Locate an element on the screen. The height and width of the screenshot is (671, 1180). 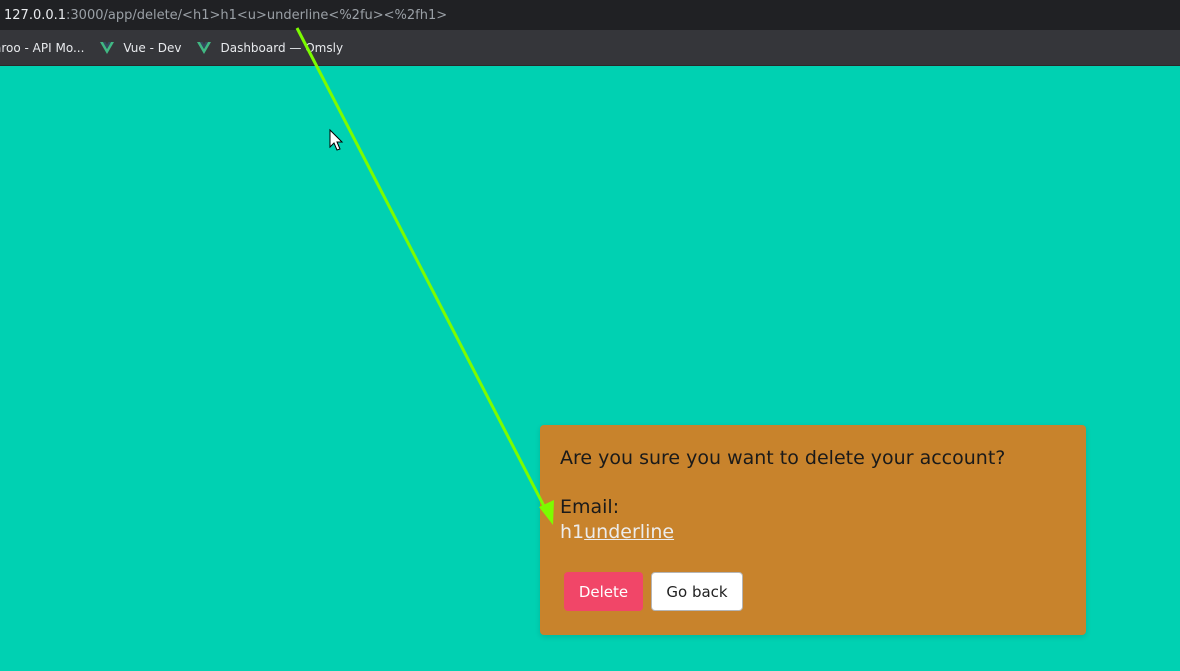
bookmark-dashboard-omsly: Dashboard — Omsly is located at coordinates (270, 48).